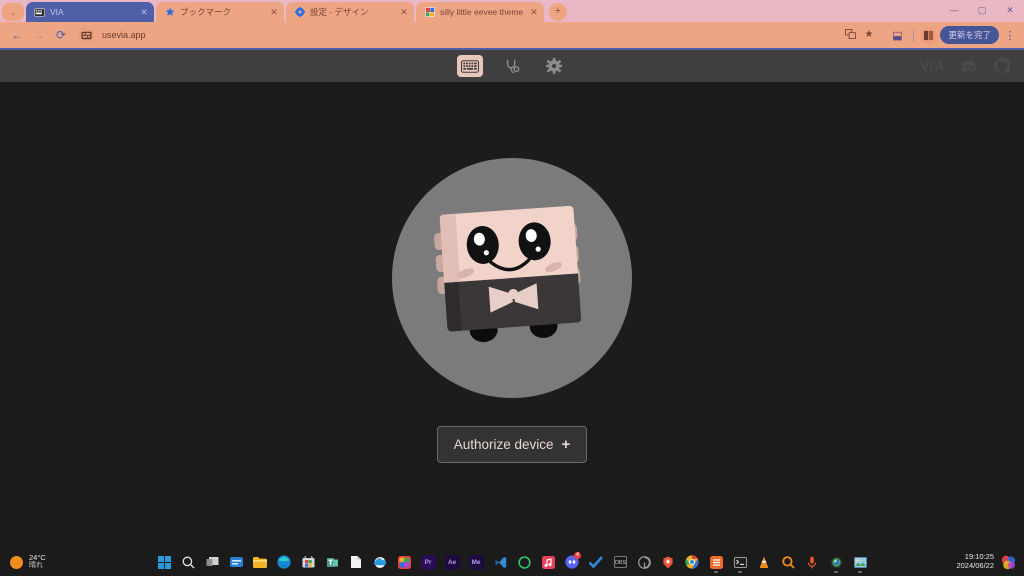 This screenshot has width=1024, height=576. I want to click on search-icon, so click(188, 562).